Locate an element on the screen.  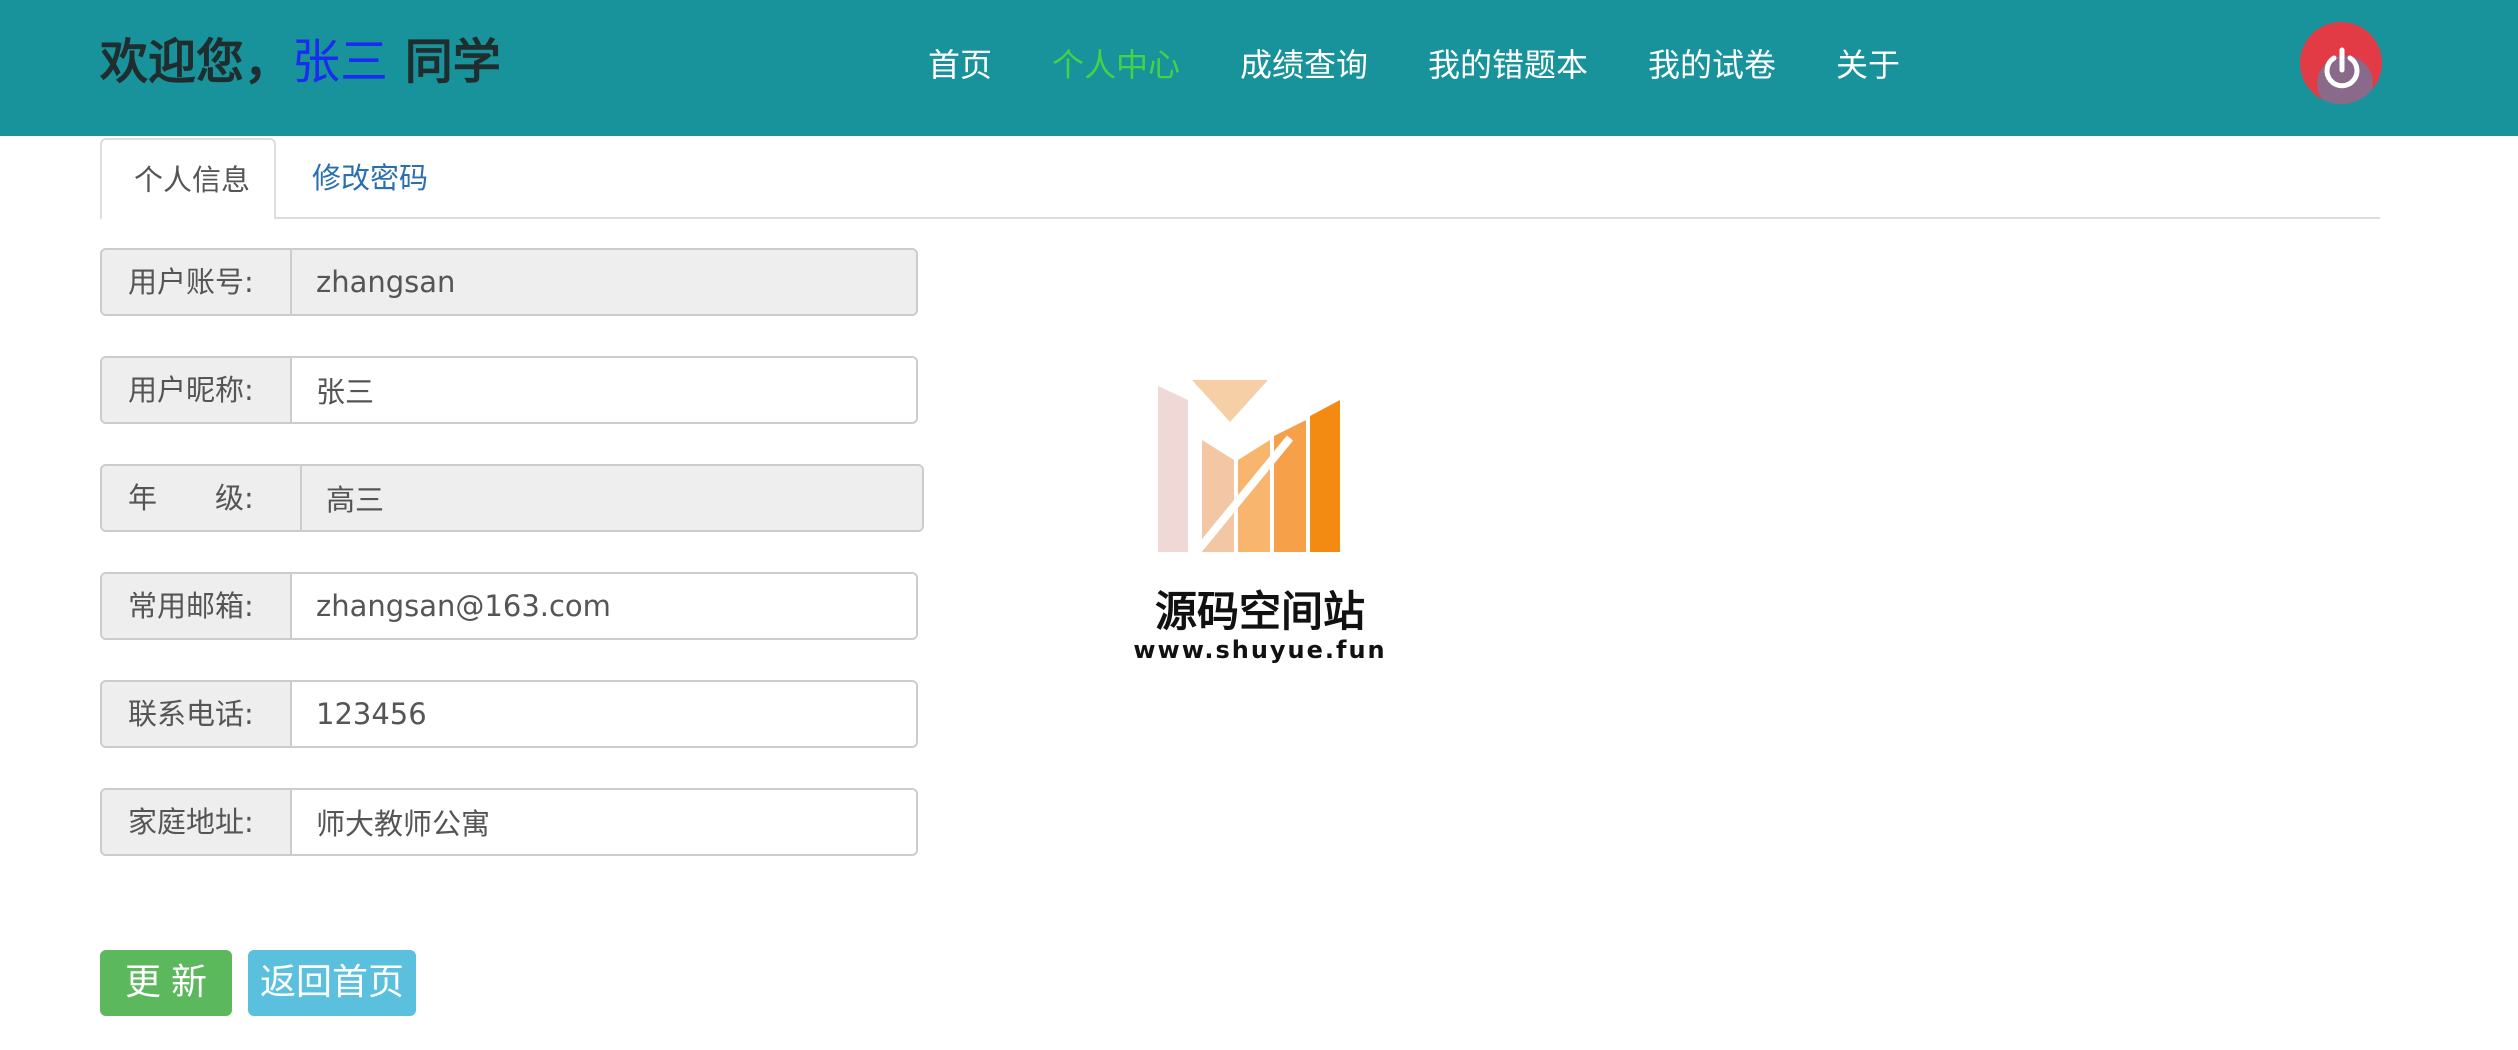
watermark-name: 源码空间站 is located at coordinates (1259, 611).